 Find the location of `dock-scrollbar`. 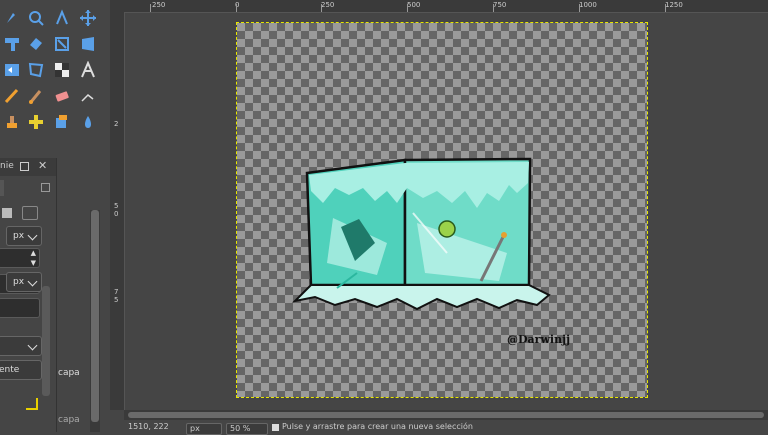

dock-scrollbar is located at coordinates (46, 341).